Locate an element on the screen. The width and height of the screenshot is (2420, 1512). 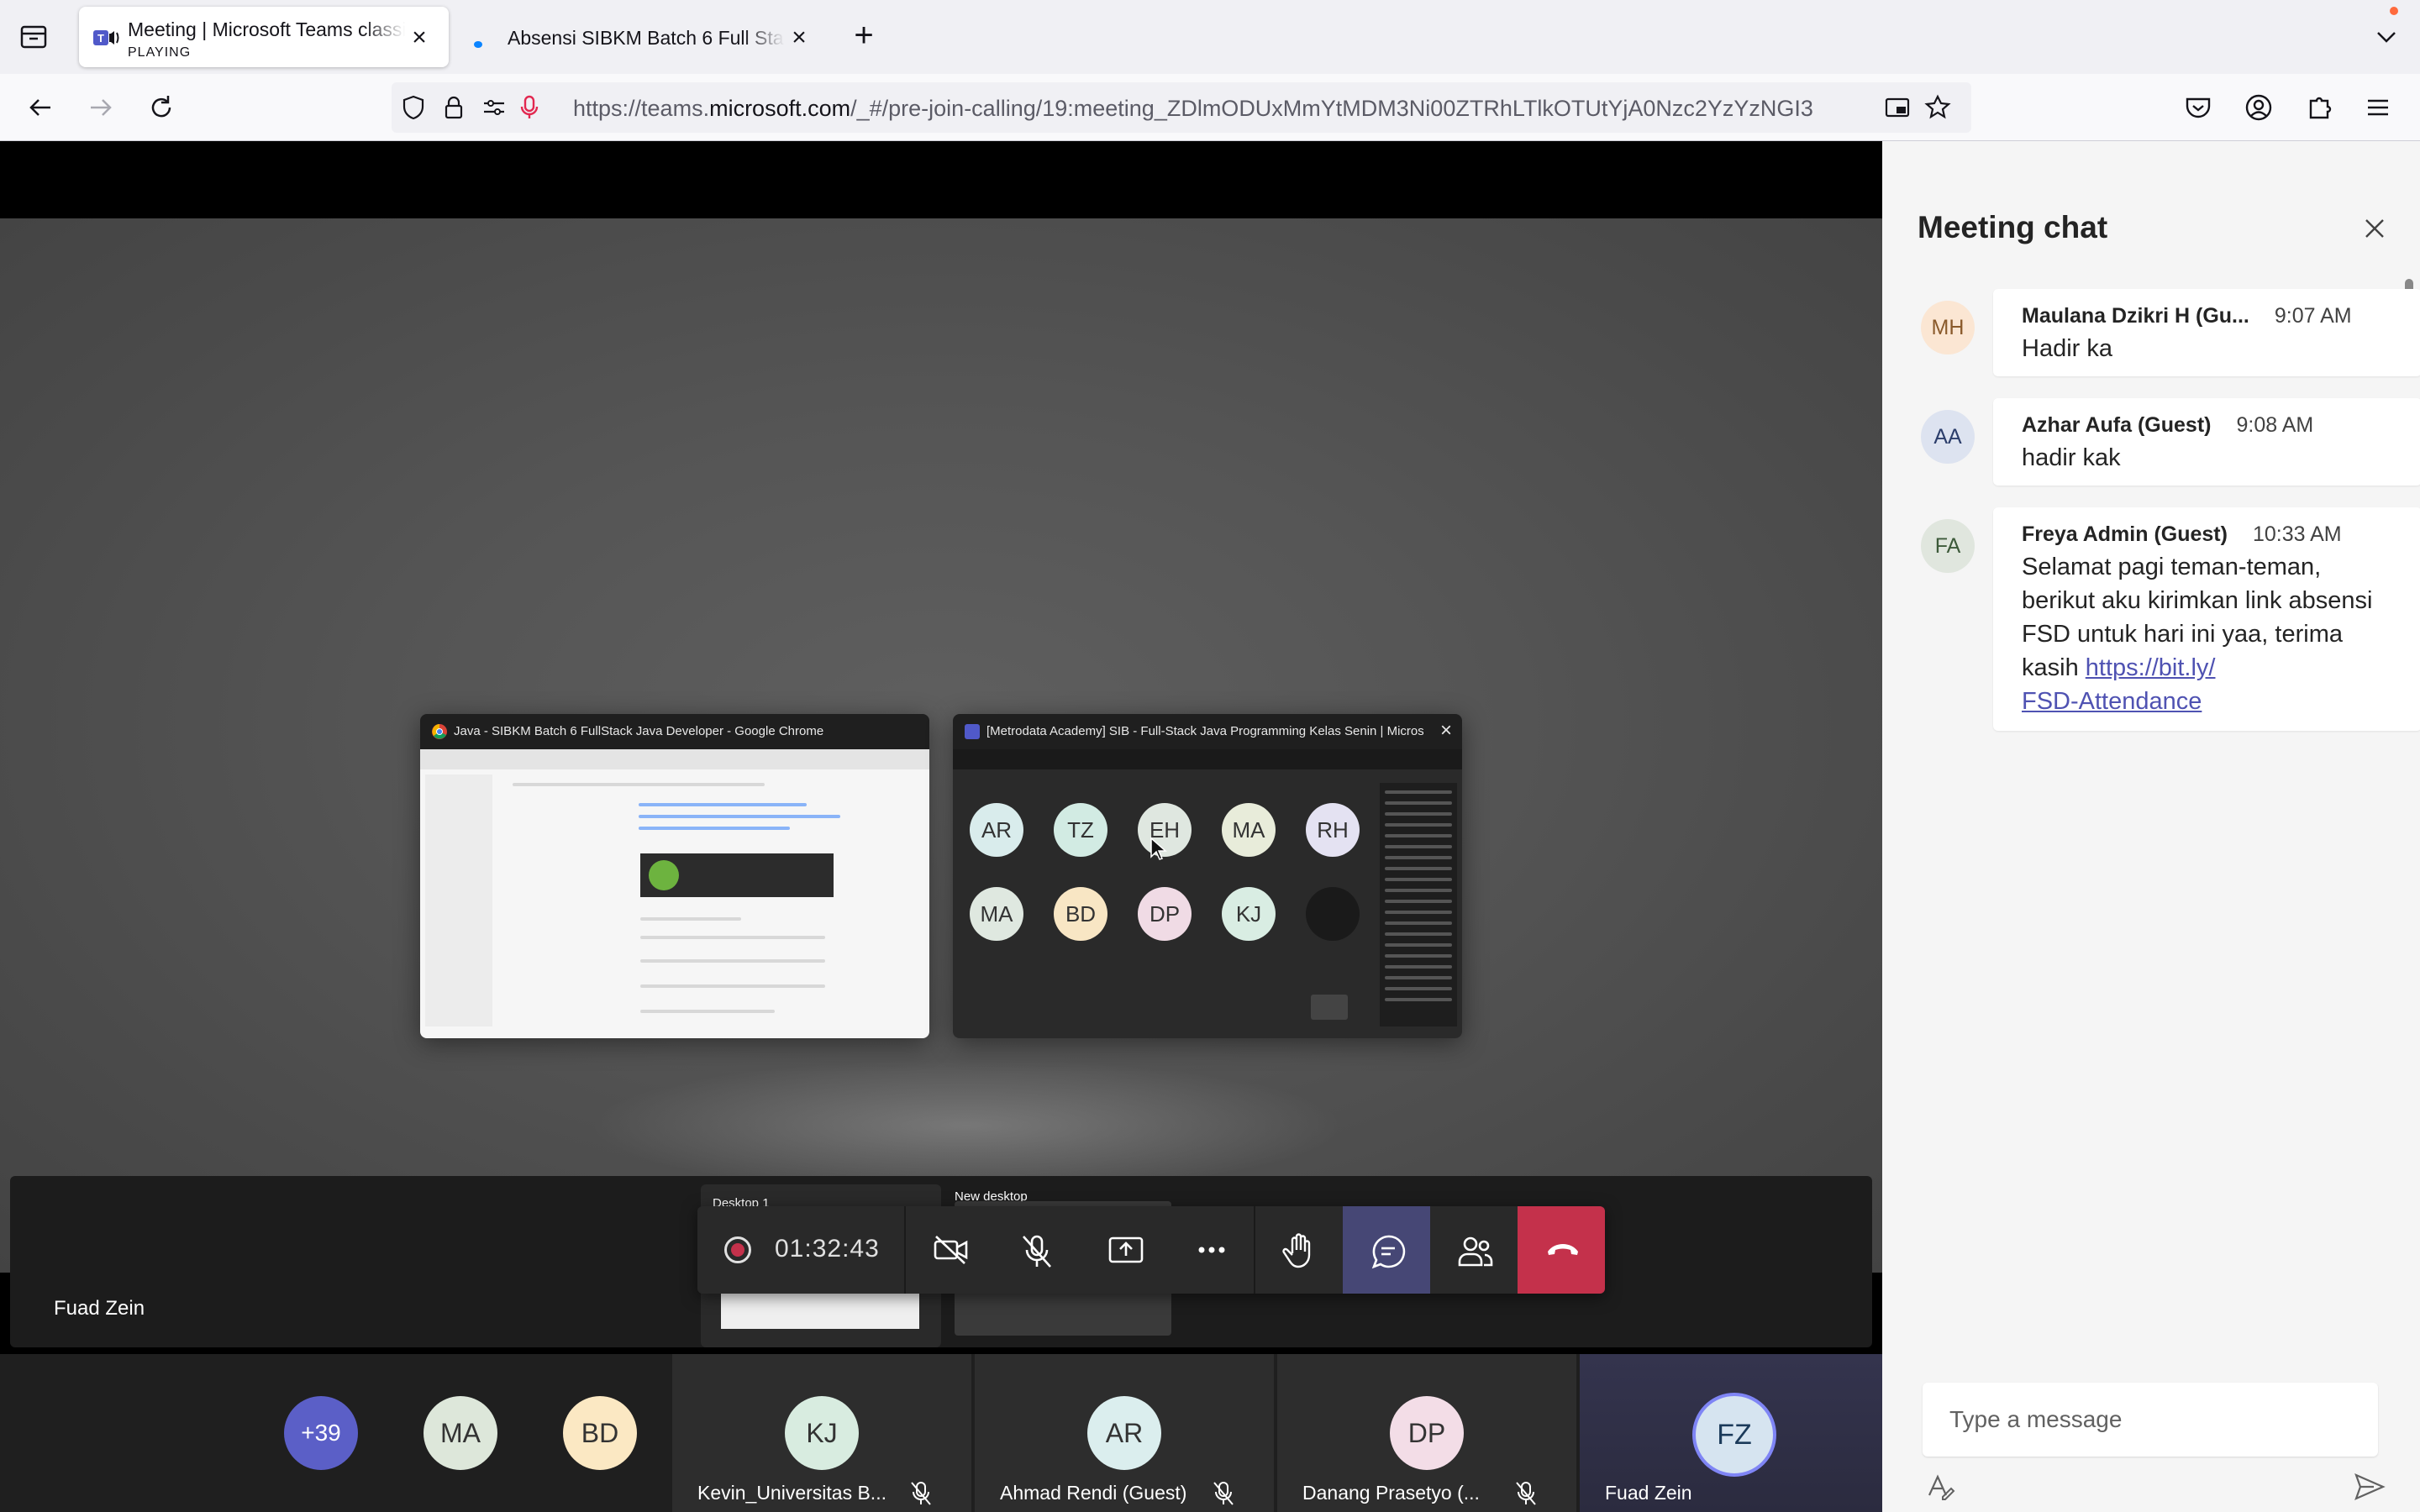
teams-icon is located at coordinates (972, 731).